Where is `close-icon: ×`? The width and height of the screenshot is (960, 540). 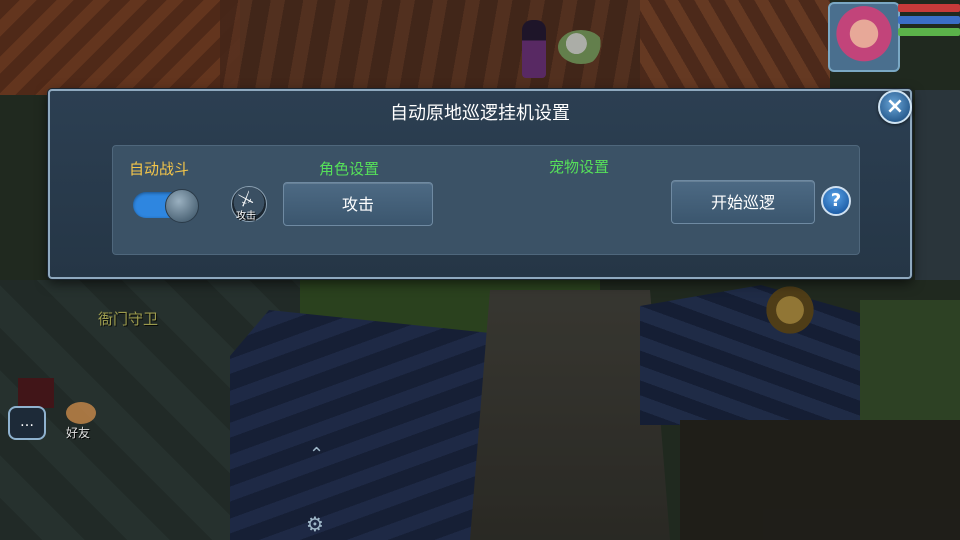
close-icon: × is located at coordinates (895, 107).